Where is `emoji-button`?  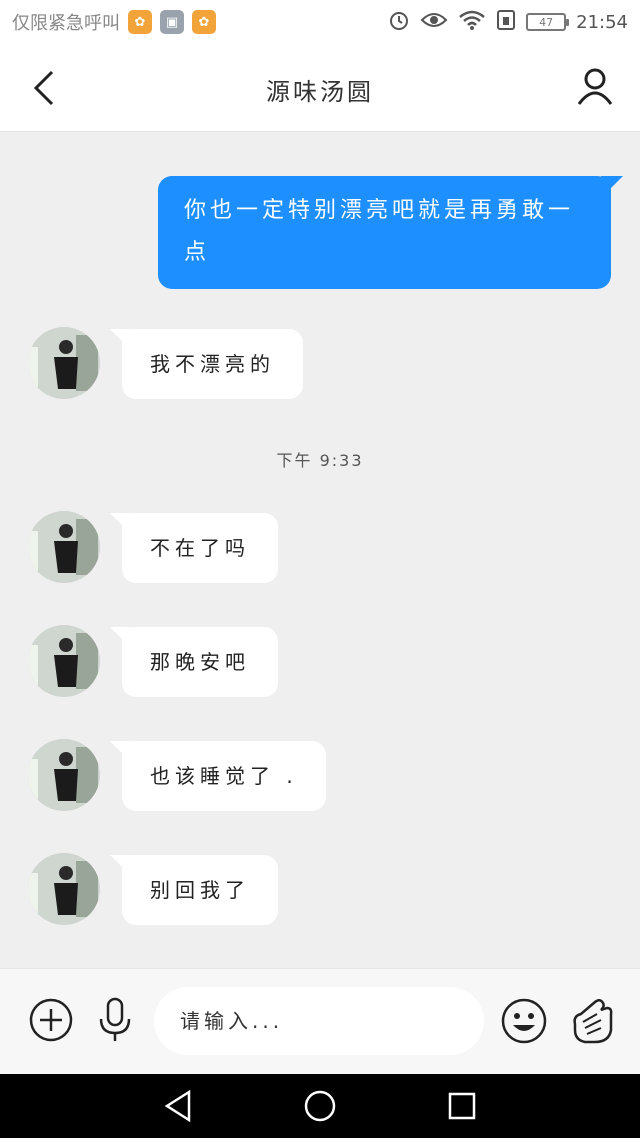 emoji-button is located at coordinates (524, 1021).